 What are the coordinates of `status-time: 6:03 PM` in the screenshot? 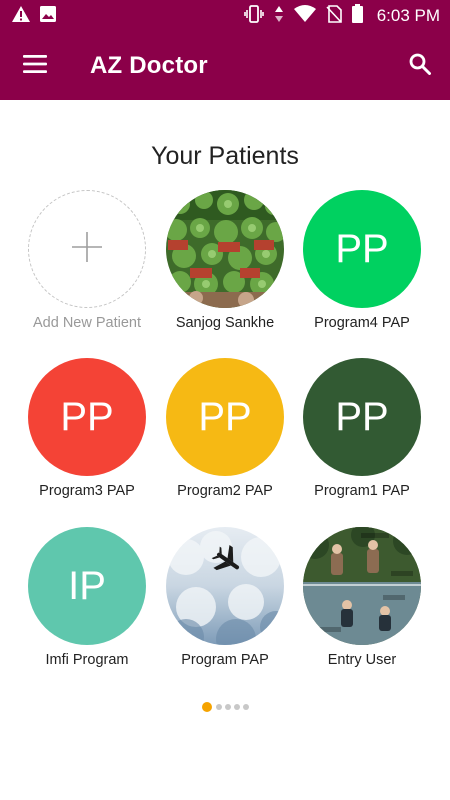 It's located at (408, 15).